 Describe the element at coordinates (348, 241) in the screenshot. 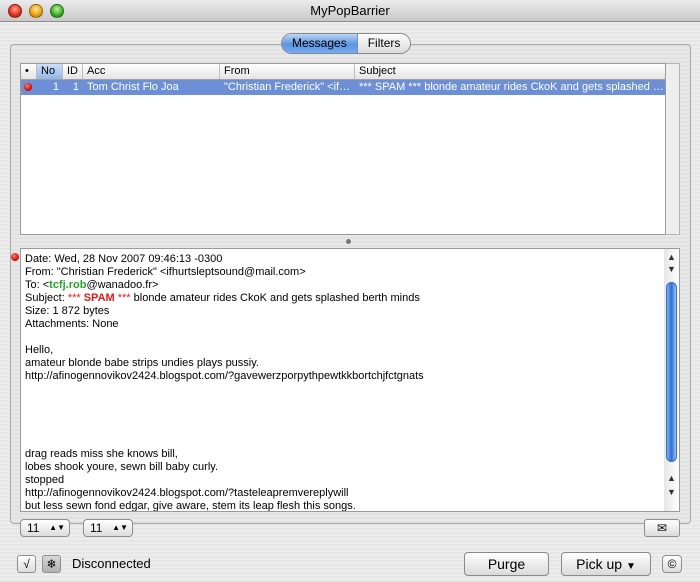

I see `split-view-handle` at that location.